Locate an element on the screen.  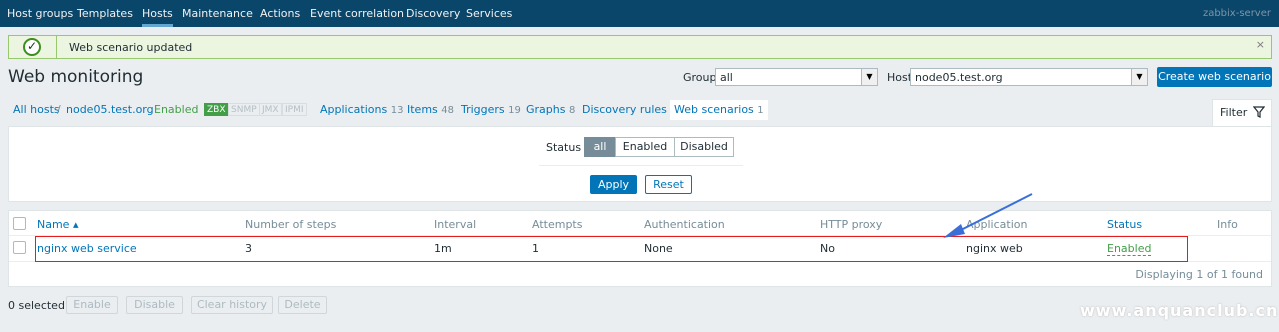
link-label: Triggers is located at coordinates (483, 109).